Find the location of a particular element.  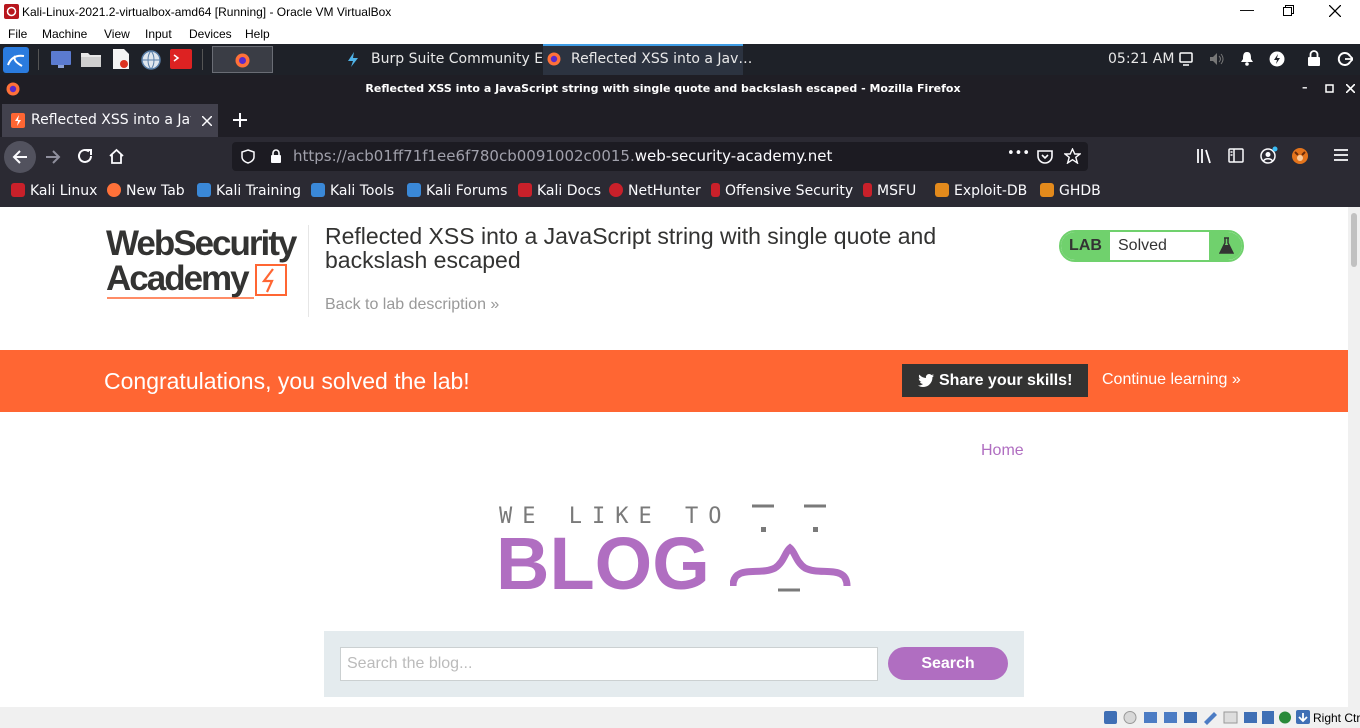

logo-lightning-icon is located at coordinates (197, 281).